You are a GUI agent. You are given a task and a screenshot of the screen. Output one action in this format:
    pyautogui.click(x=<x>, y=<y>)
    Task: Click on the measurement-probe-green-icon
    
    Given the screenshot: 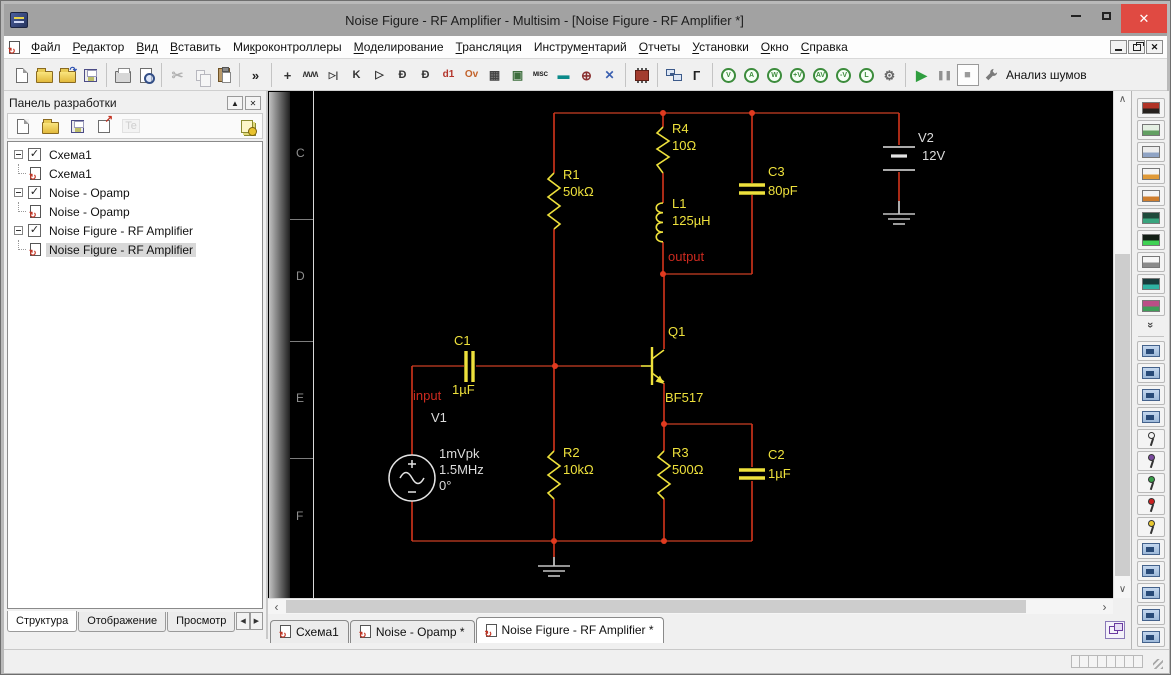 What is the action you would take?
    pyautogui.click(x=1150, y=483)
    